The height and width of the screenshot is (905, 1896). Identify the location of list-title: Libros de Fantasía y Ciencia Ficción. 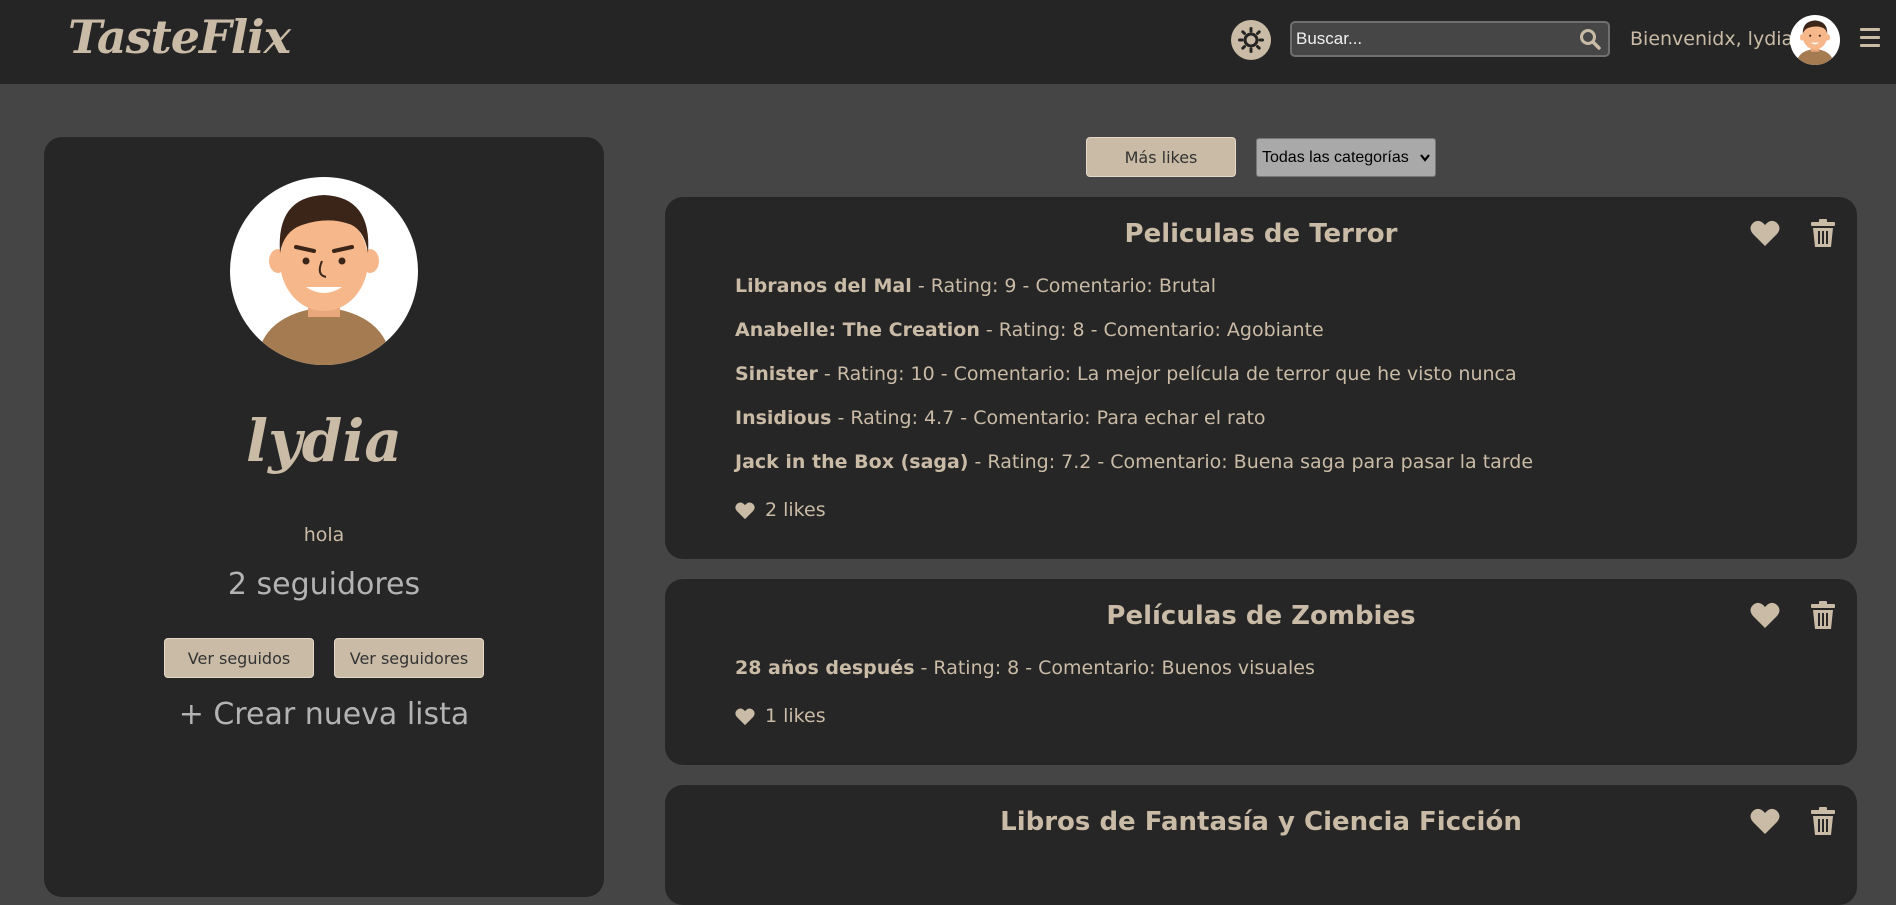
(1261, 822).